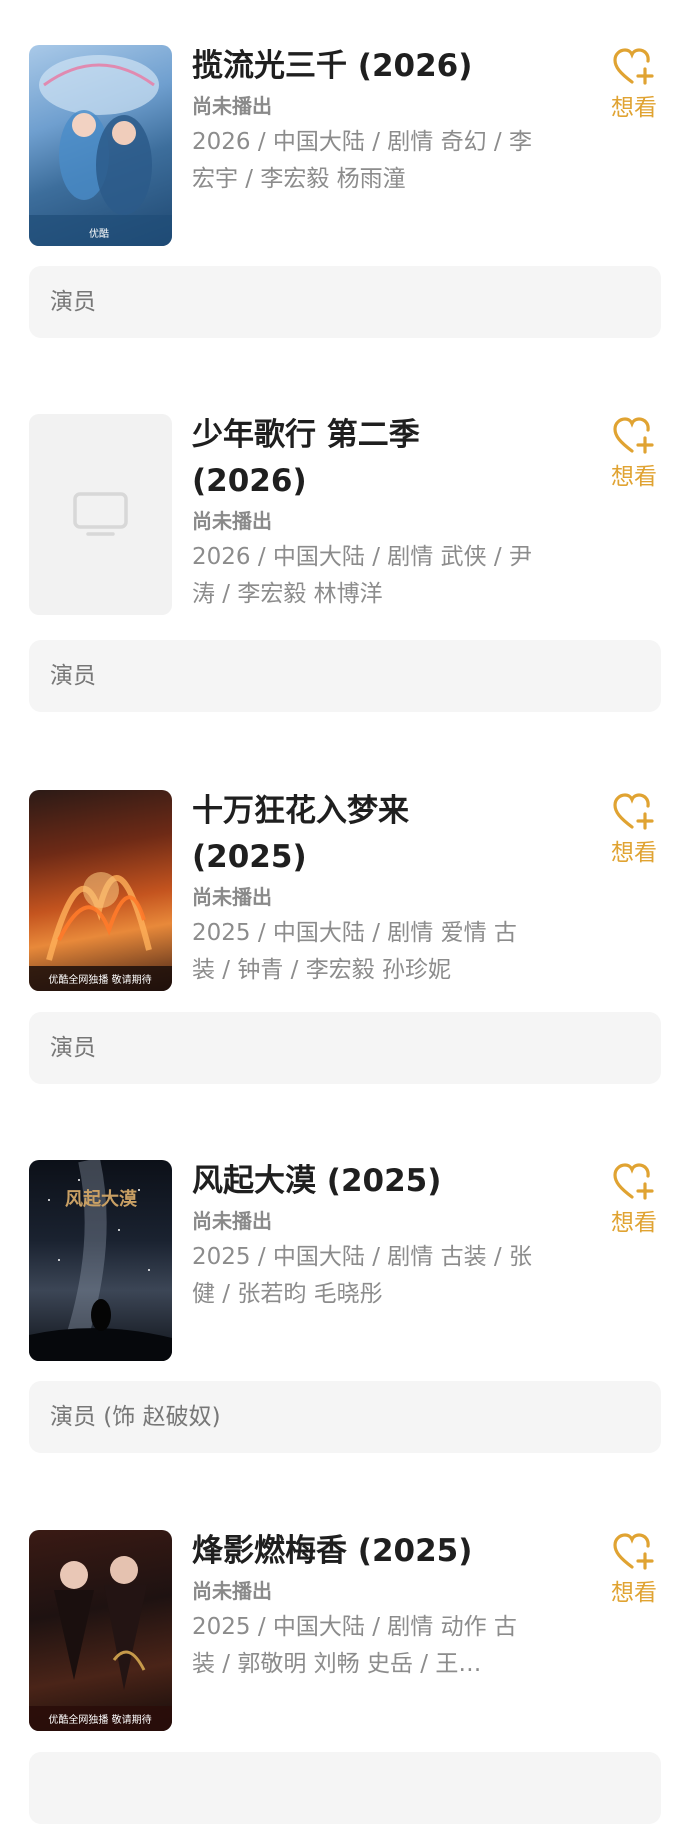 The height and width of the screenshot is (1824, 690). What do you see at coordinates (135, 1417) in the screenshot?
I see `role-text: 演员 (饰 赵破奴)` at bounding box center [135, 1417].